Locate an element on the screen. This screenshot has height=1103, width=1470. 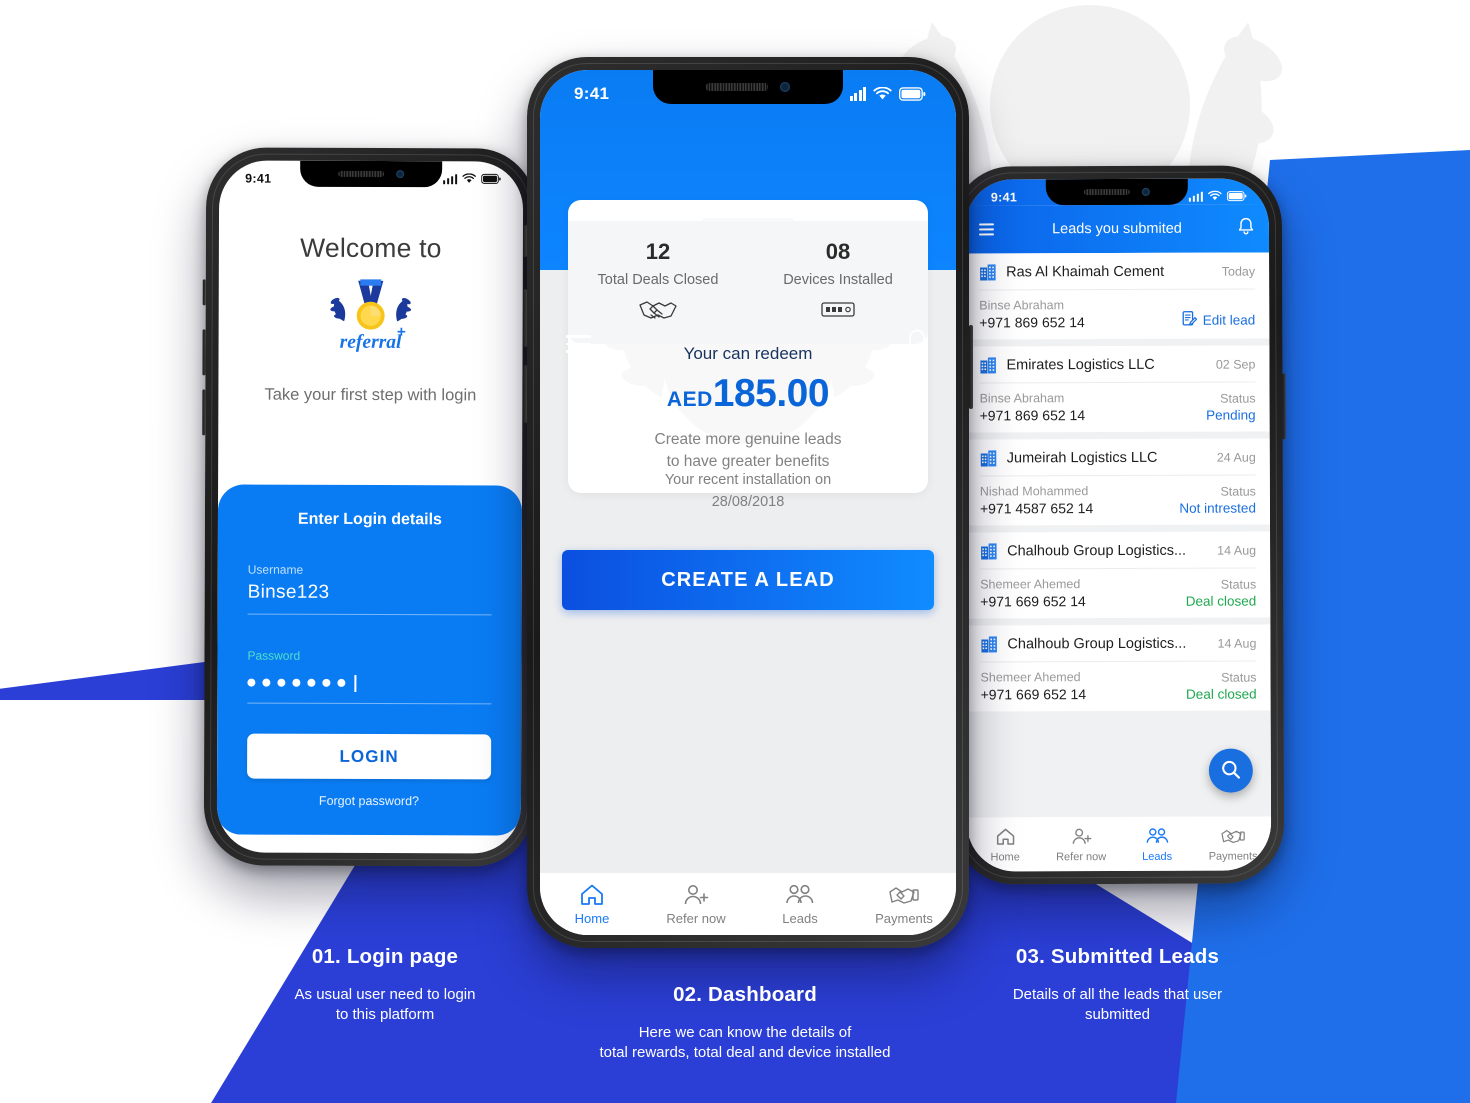
lead-contact-name: Binse Abraham is located at coordinates (1022, 305).